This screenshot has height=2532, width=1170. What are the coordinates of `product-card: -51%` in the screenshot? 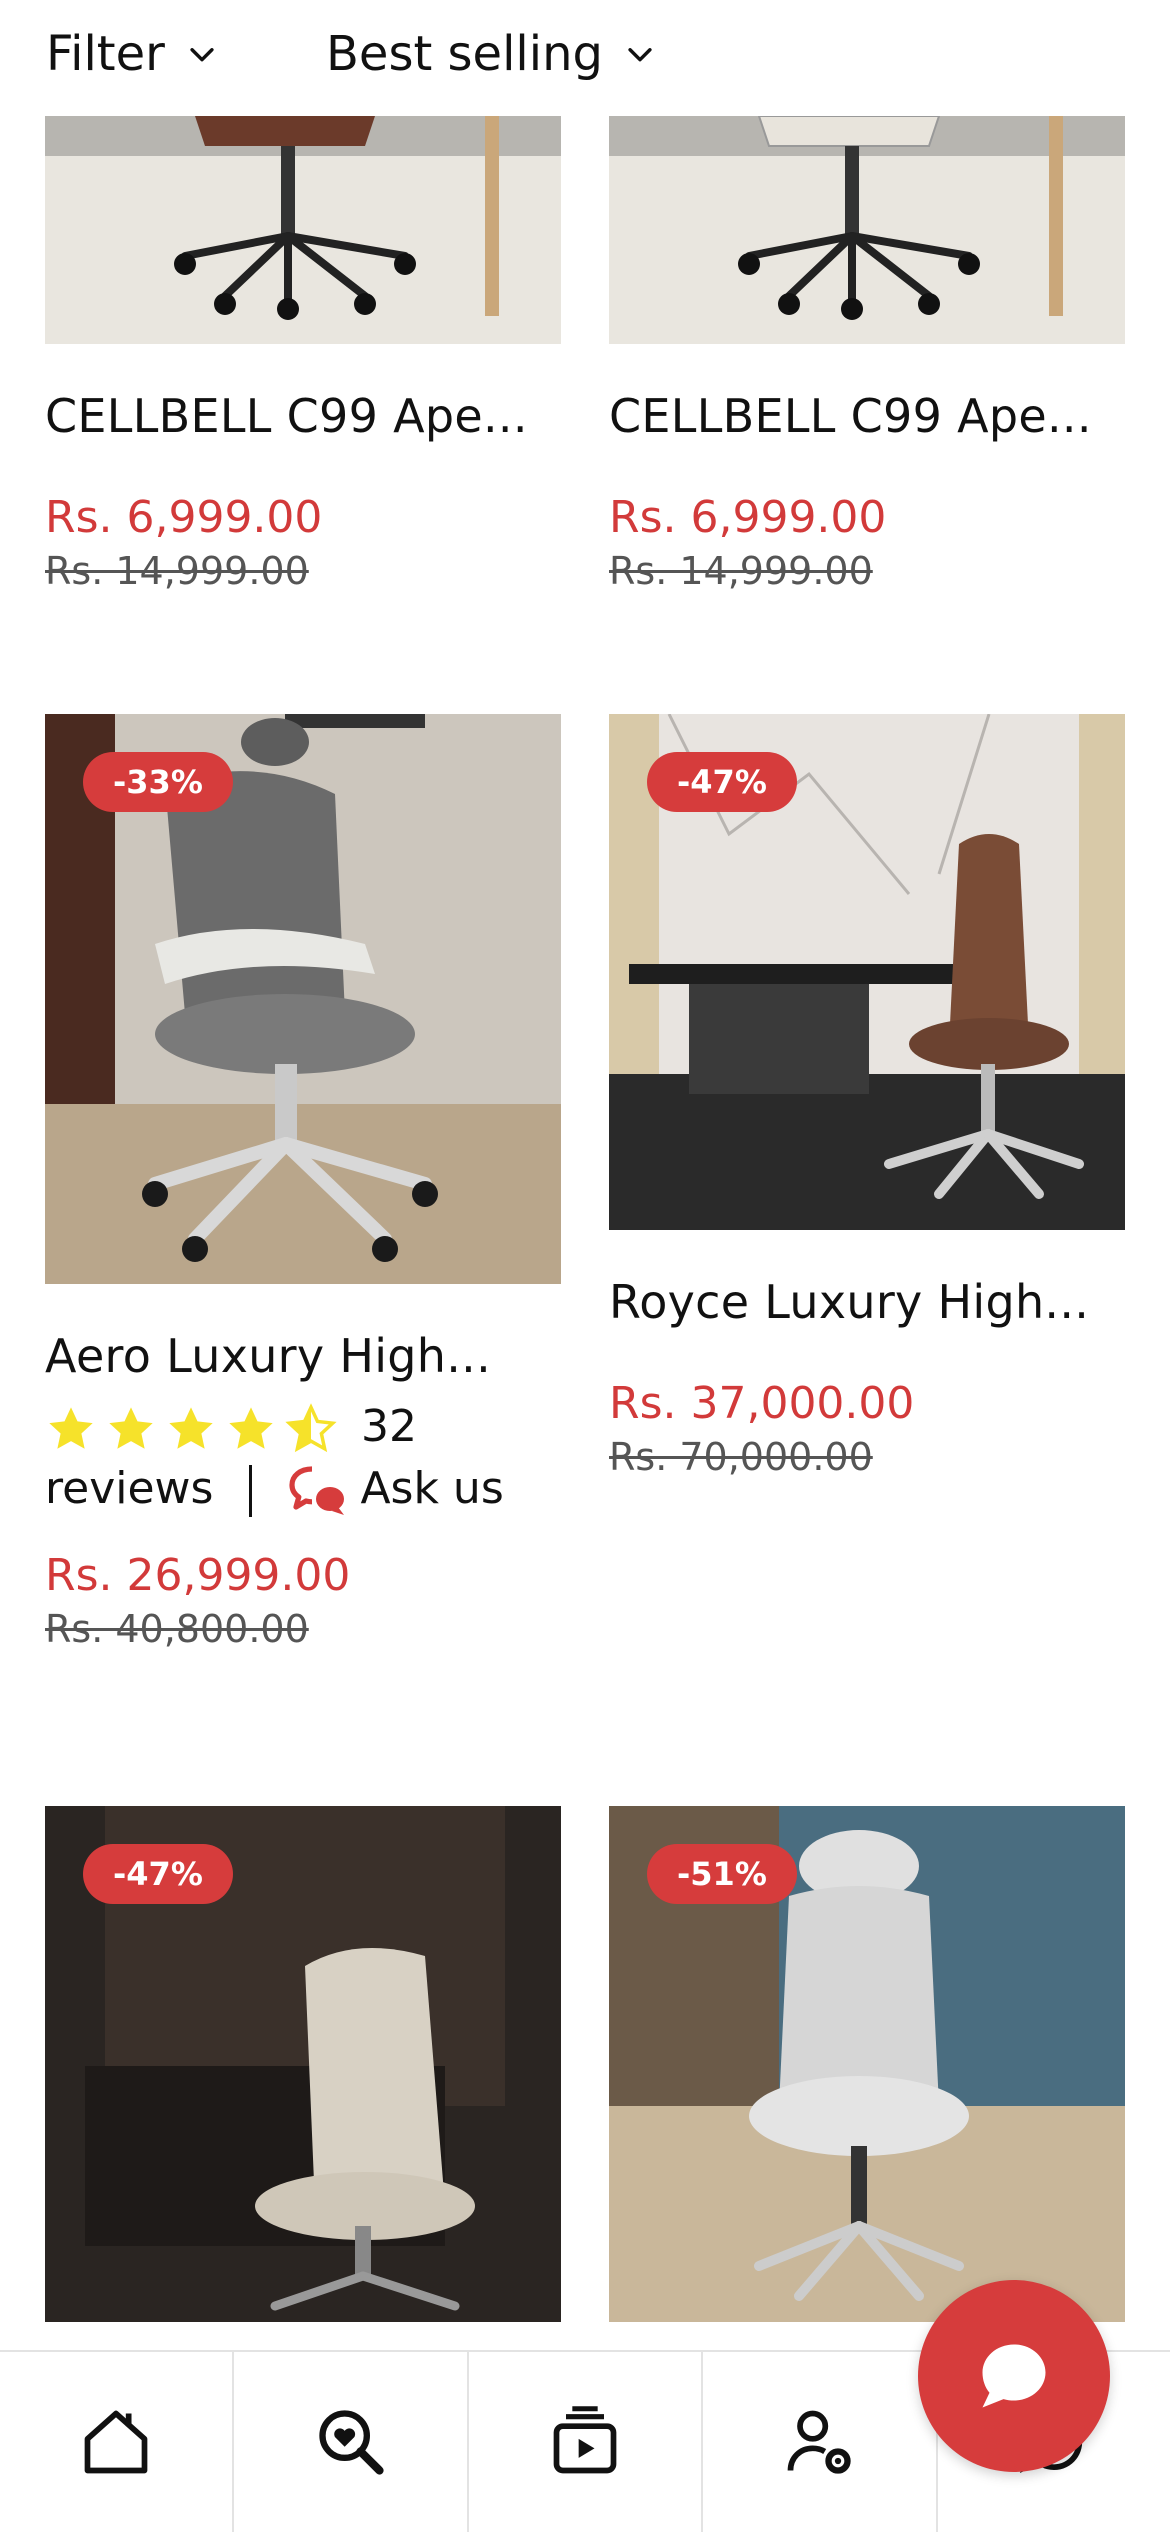 It's located at (867, 2064).